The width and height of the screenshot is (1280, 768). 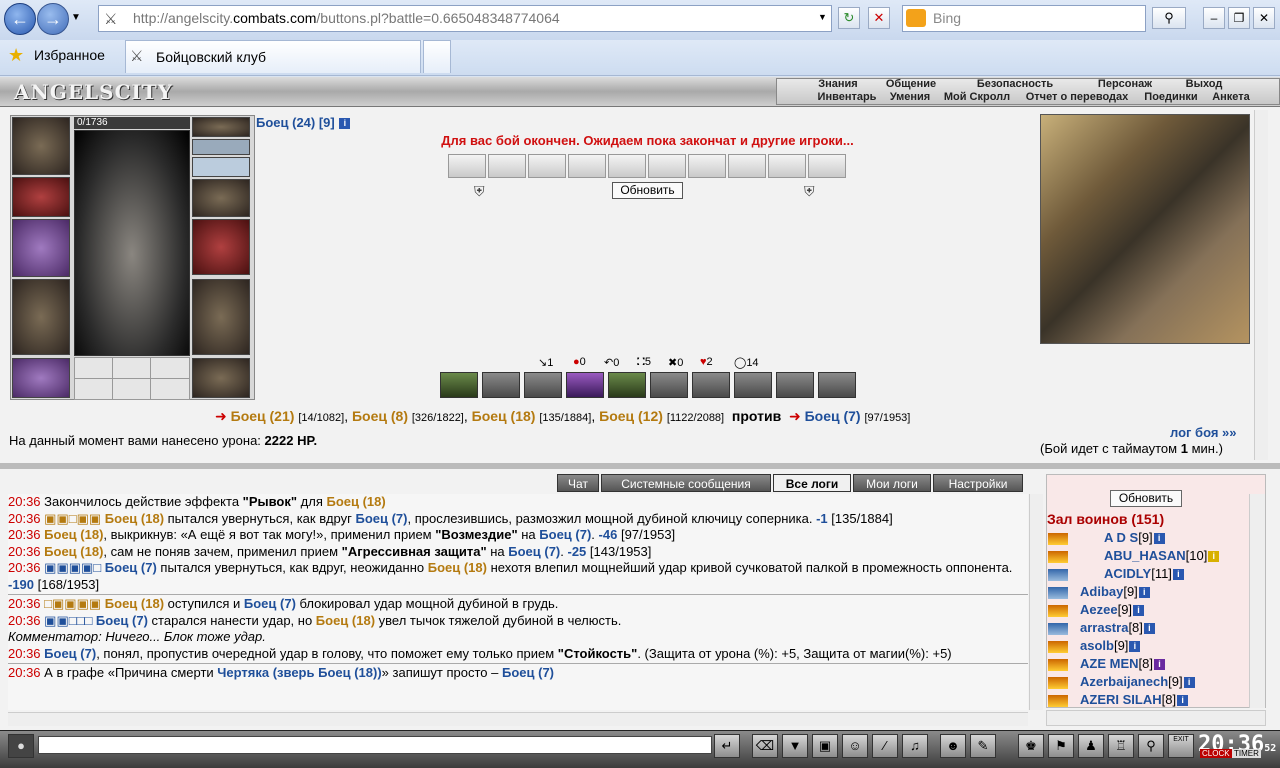 I want to click on belt-slot, so click(x=41, y=378).